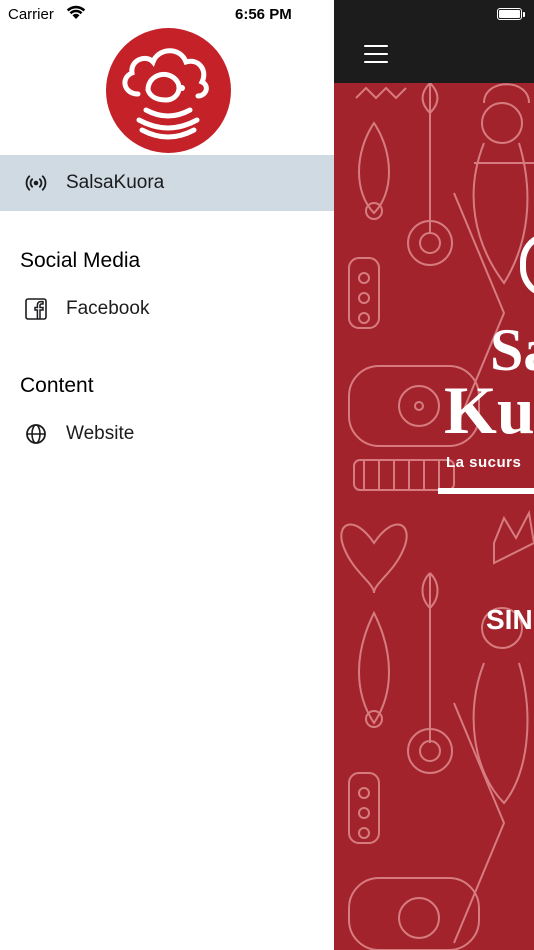 The height and width of the screenshot is (950, 534). Describe the element at coordinates (36, 434) in the screenshot. I see `globe-icon` at that location.